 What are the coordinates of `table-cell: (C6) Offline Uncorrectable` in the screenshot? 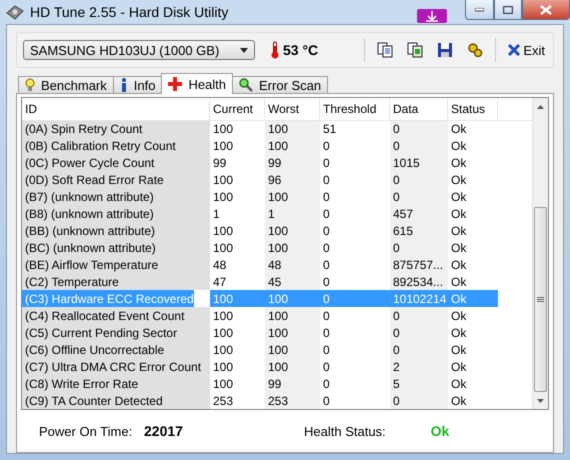 It's located at (116, 349).